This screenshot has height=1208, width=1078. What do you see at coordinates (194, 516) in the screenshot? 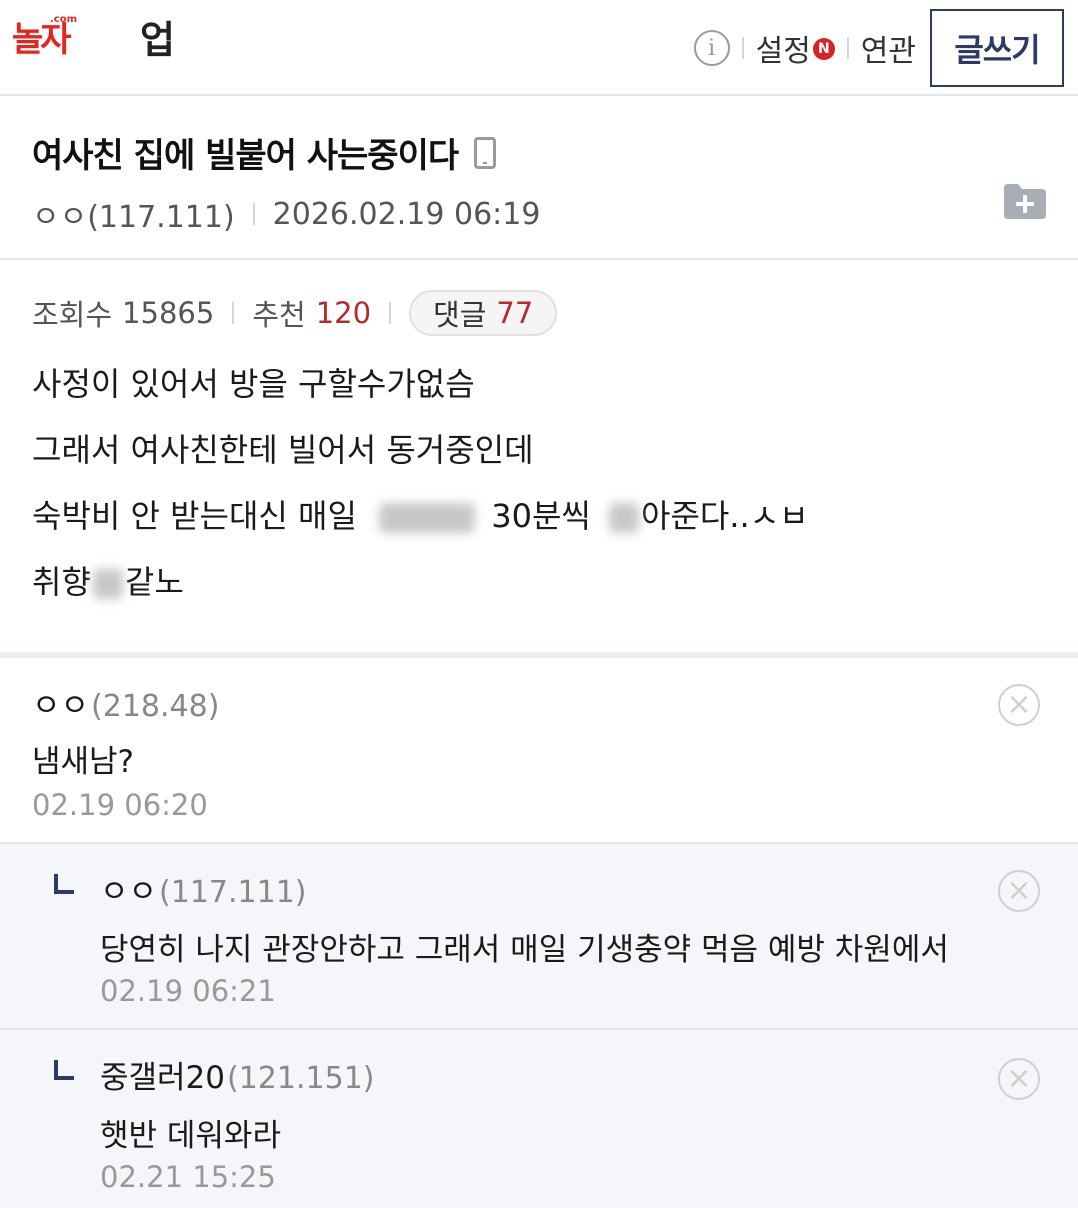
I see `body-text-segment: 숙박비 안 받는대신 매일` at bounding box center [194, 516].